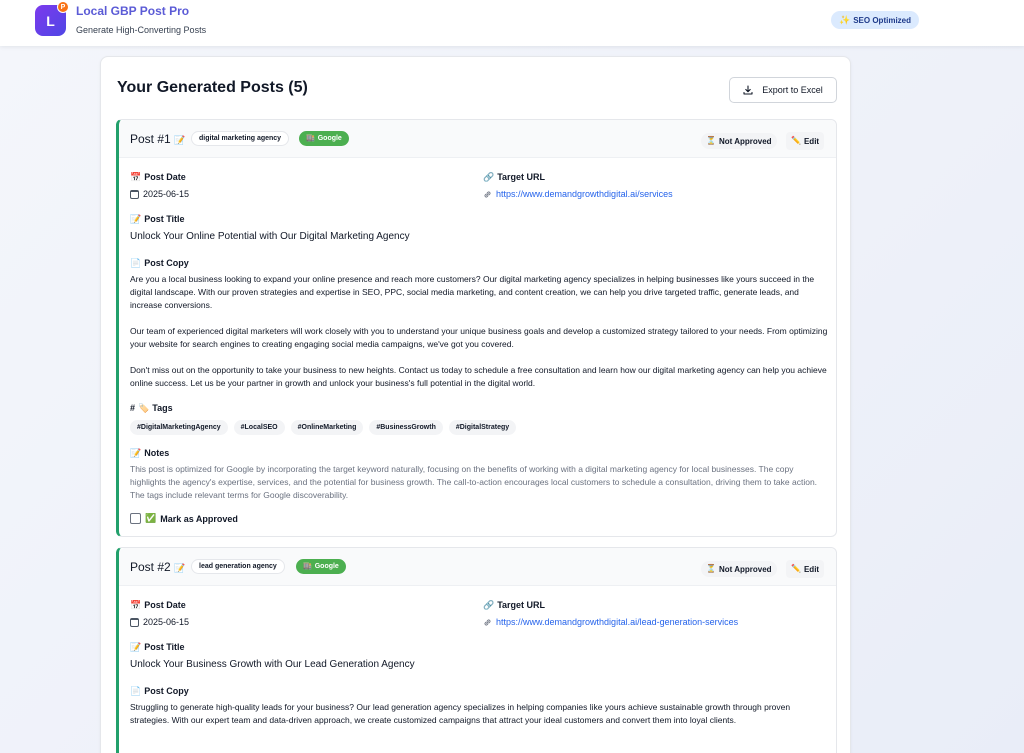 The image size is (1024, 753). Describe the element at coordinates (406, 427) in the screenshot. I see `tag-chip: #BusinessGrowth` at that location.